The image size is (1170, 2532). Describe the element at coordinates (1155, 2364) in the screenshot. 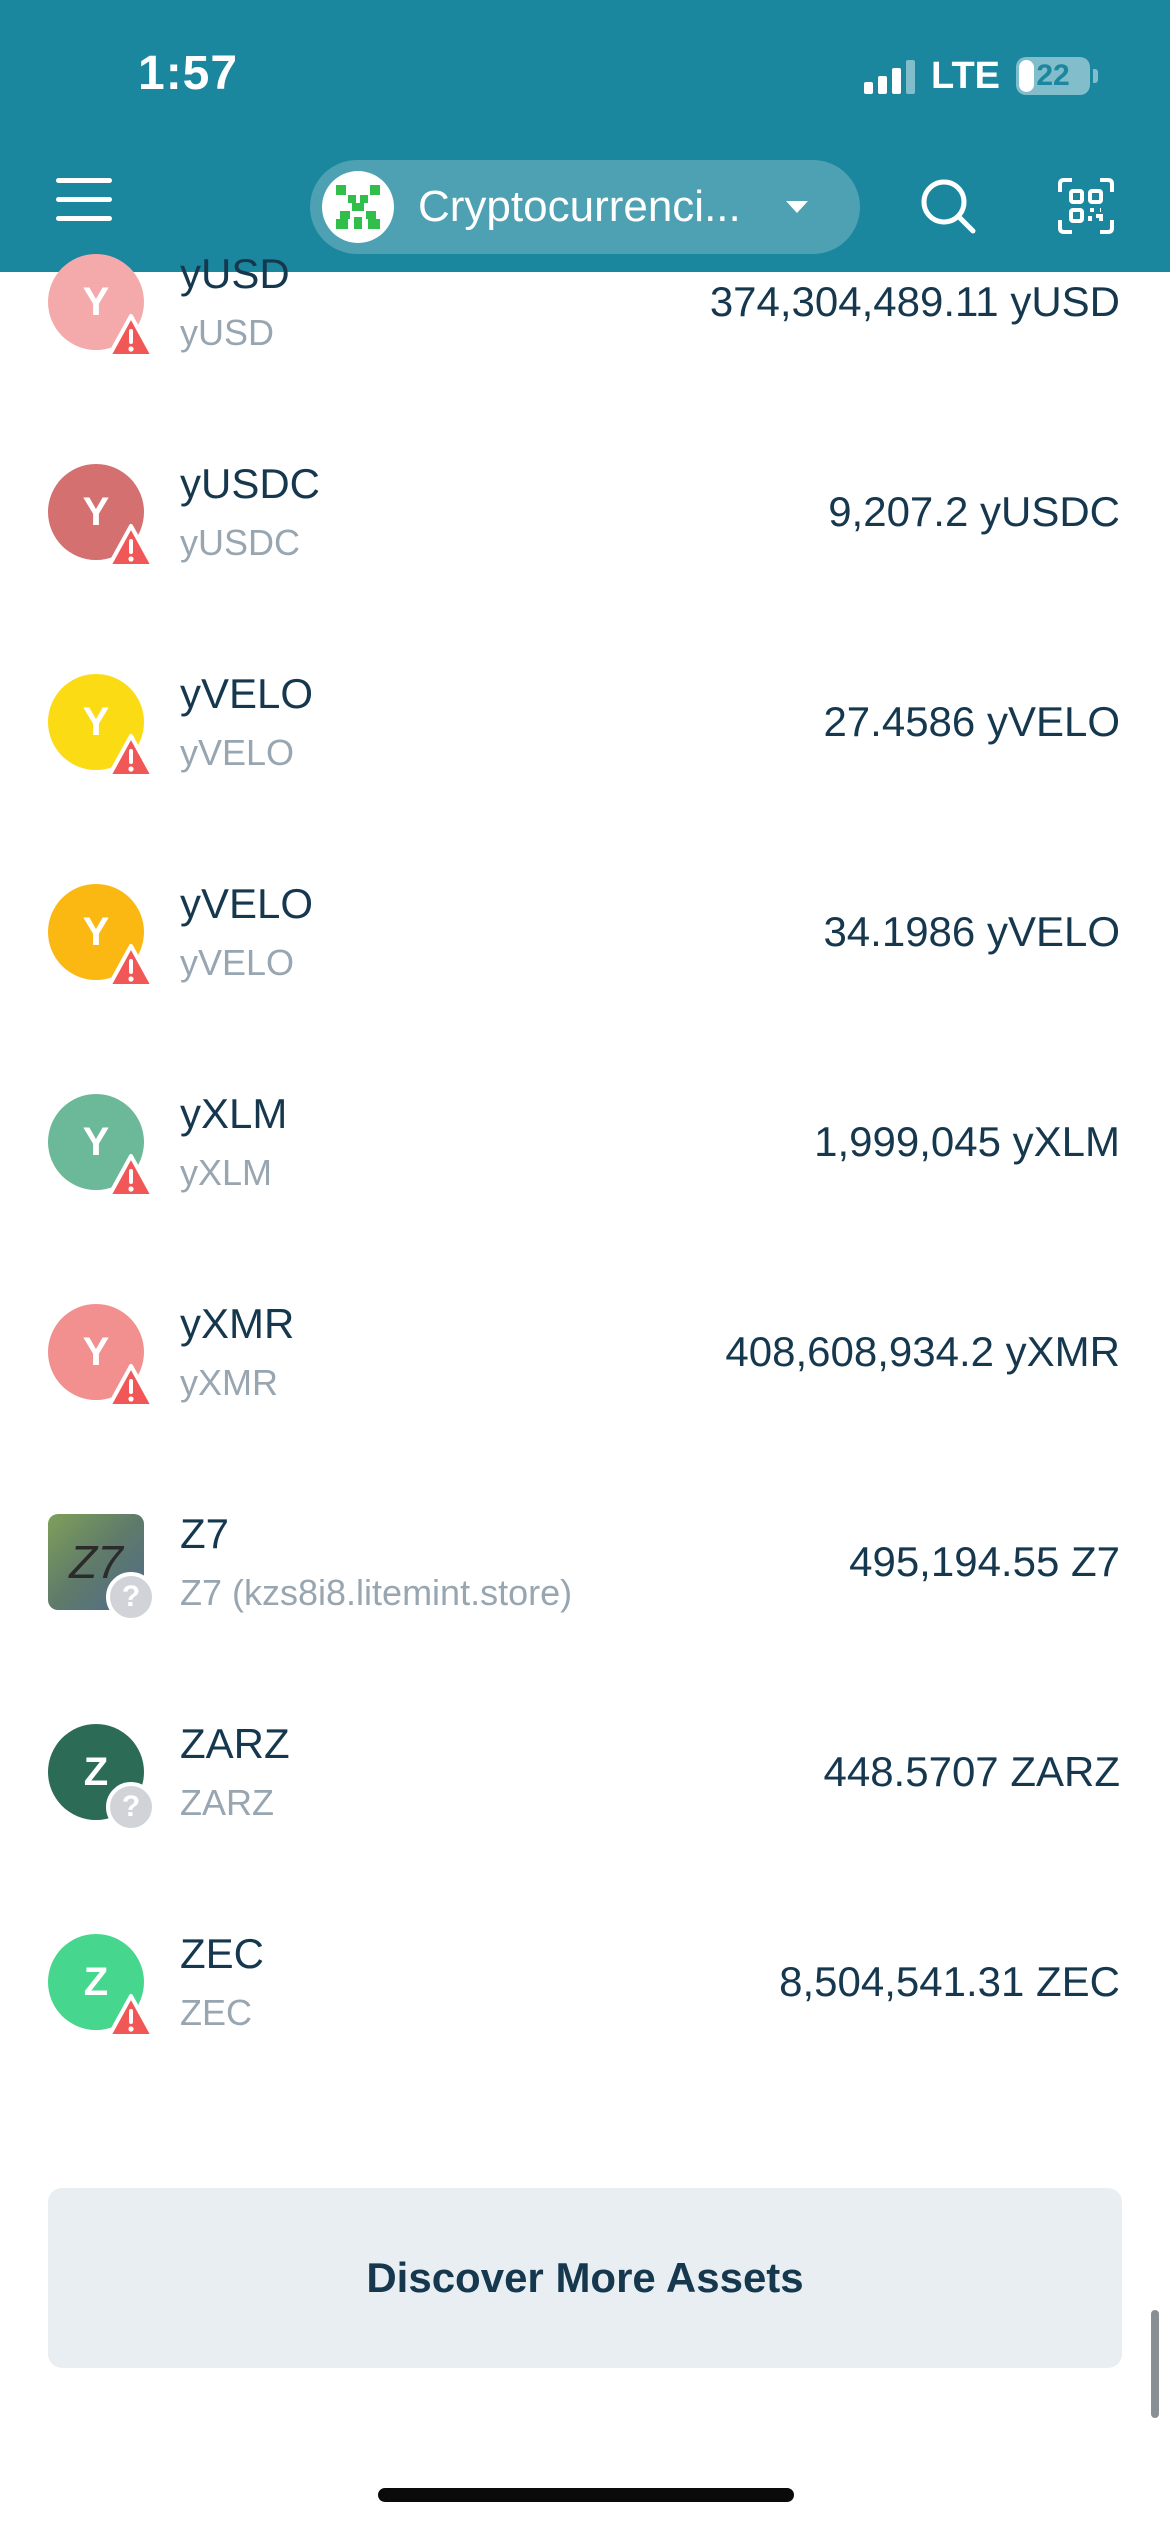

I see `scrollbar` at that location.